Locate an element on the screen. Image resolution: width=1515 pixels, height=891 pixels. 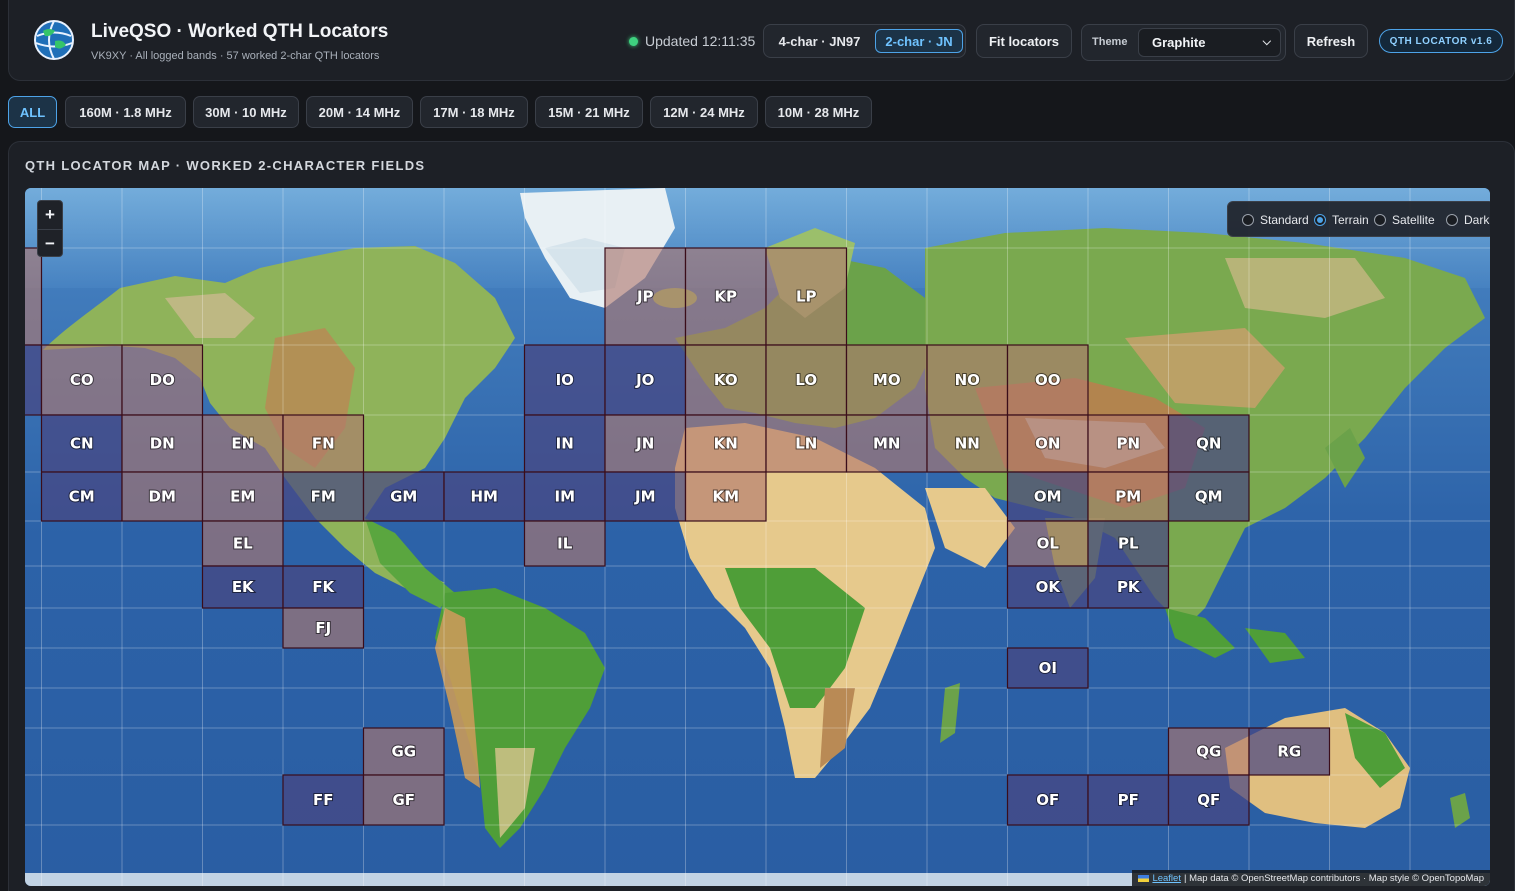
field-qg: QG is located at coordinates (1208, 751).